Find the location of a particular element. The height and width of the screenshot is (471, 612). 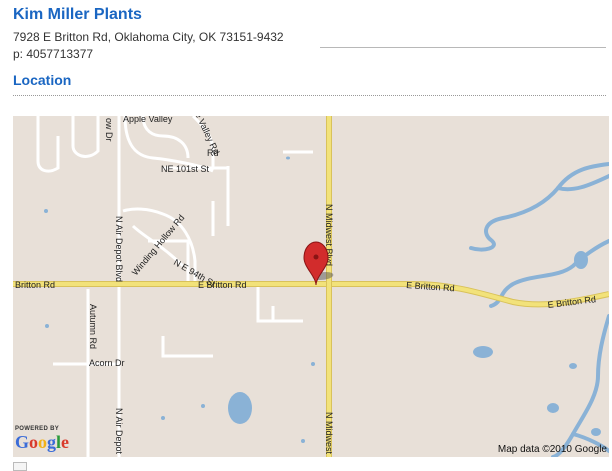

google-logo: POWERED BY Google is located at coordinates (42, 439).